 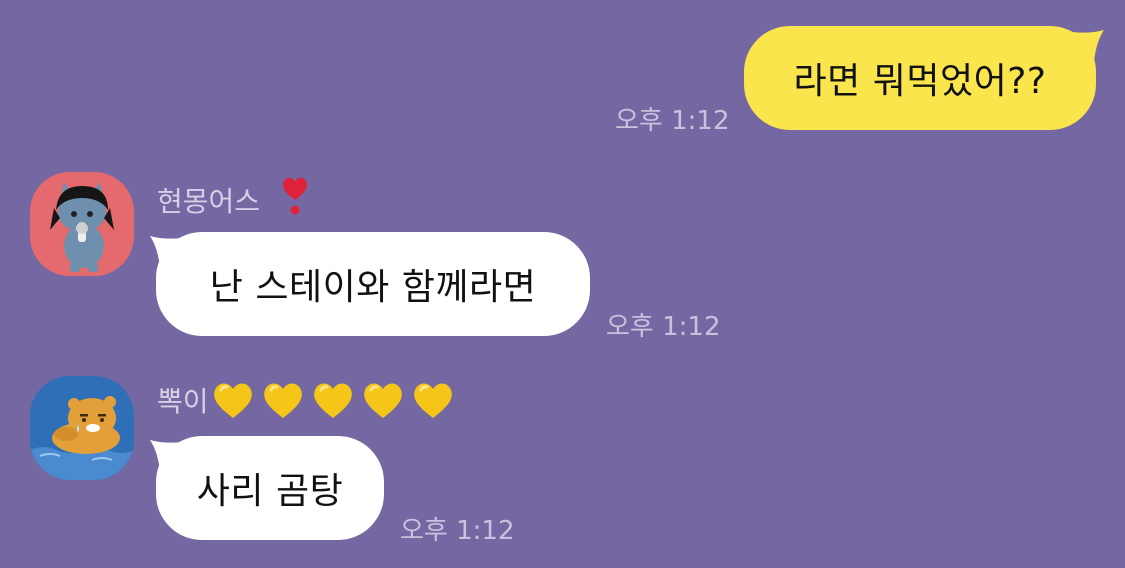 I want to click on message-text: 난 스테이와 함께라면, so click(x=373, y=287).